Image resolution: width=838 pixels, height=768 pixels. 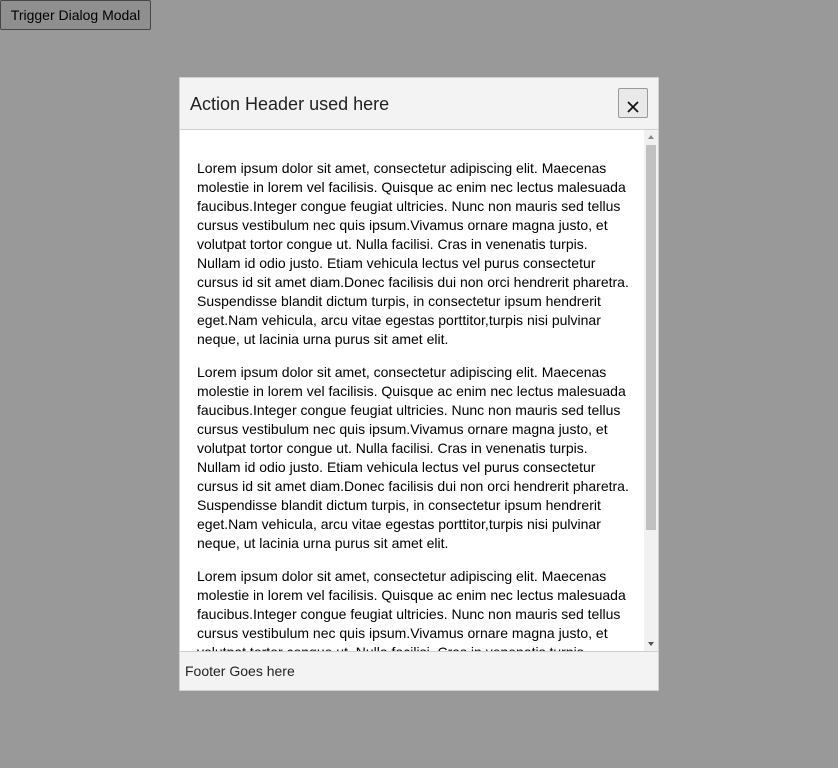 What do you see at coordinates (651, 337) in the screenshot?
I see `scrollbar-thumb` at bounding box center [651, 337].